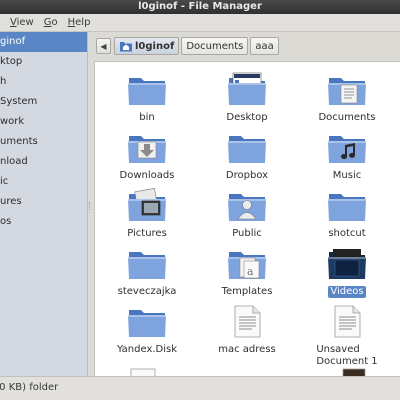 The width and height of the screenshot is (400, 400). What do you see at coordinates (43, 162) in the screenshot?
I see `sidebar-item: nload` at bounding box center [43, 162].